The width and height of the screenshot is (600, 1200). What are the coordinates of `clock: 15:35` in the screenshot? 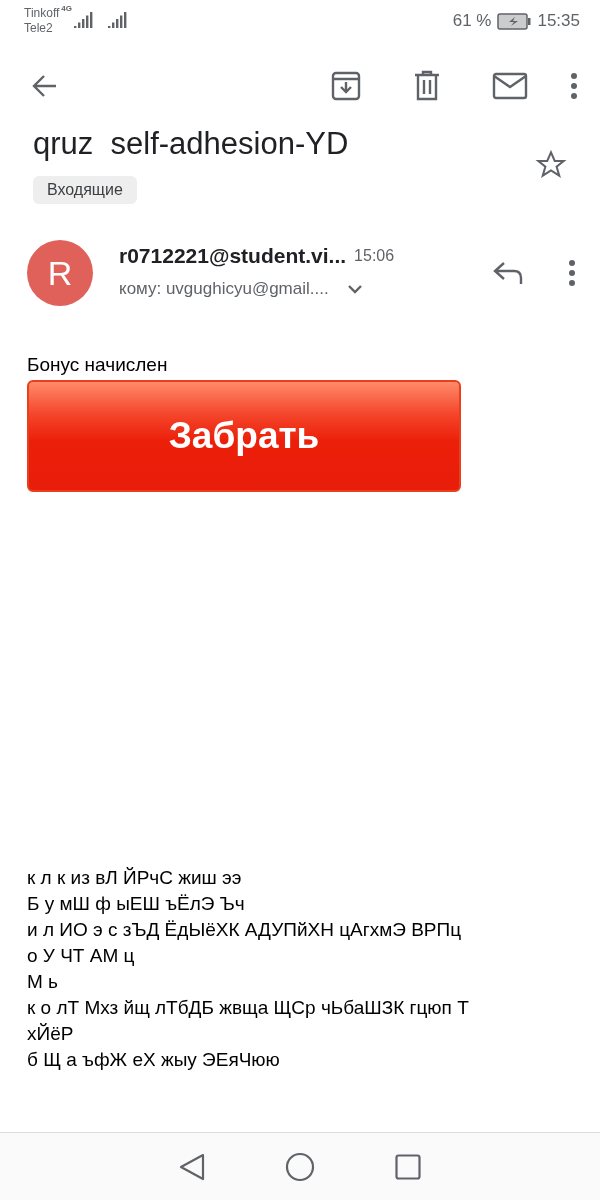 It's located at (558, 21).